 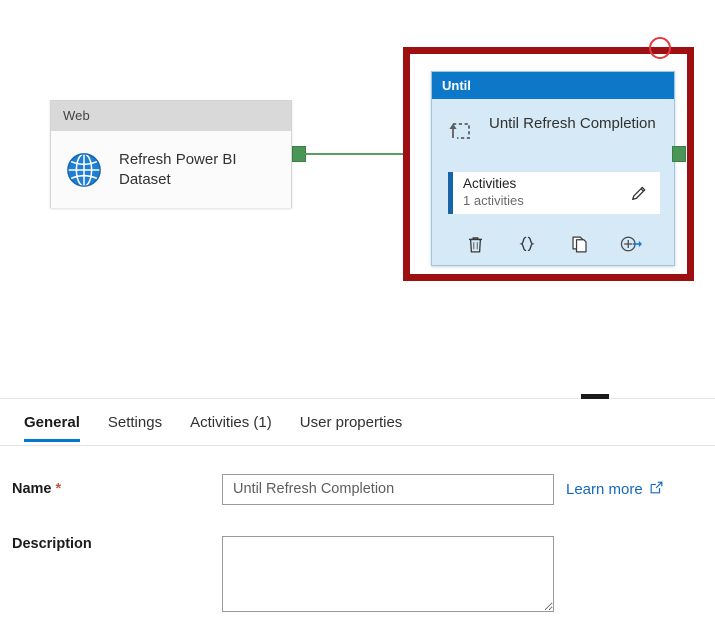 What do you see at coordinates (171, 116) in the screenshot?
I see `web-node-type-label: Web` at bounding box center [171, 116].